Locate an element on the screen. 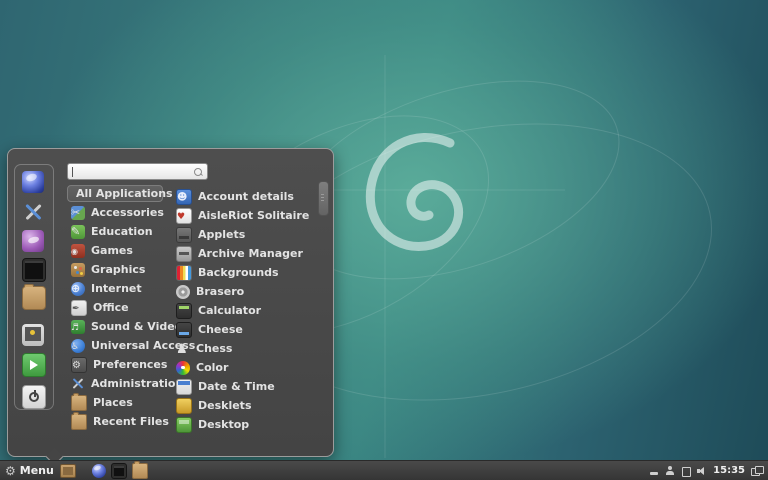 Image resolution: width=768 pixels, height=480 pixels. category-item-accessories: Accessories is located at coordinates (118, 212).